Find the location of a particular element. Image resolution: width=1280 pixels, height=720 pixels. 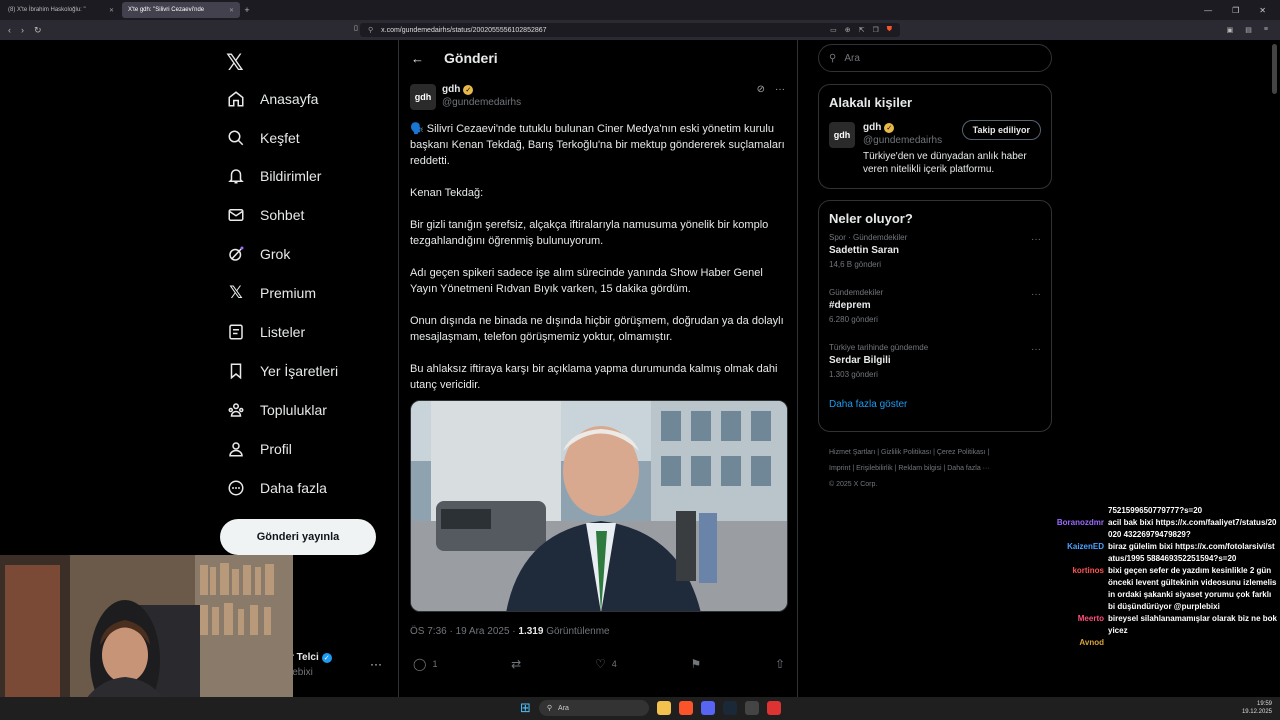

browser-tab-1: (8) X'te İbrahim Haskoloğlu: " ✕ is located at coordinates (61, 10).